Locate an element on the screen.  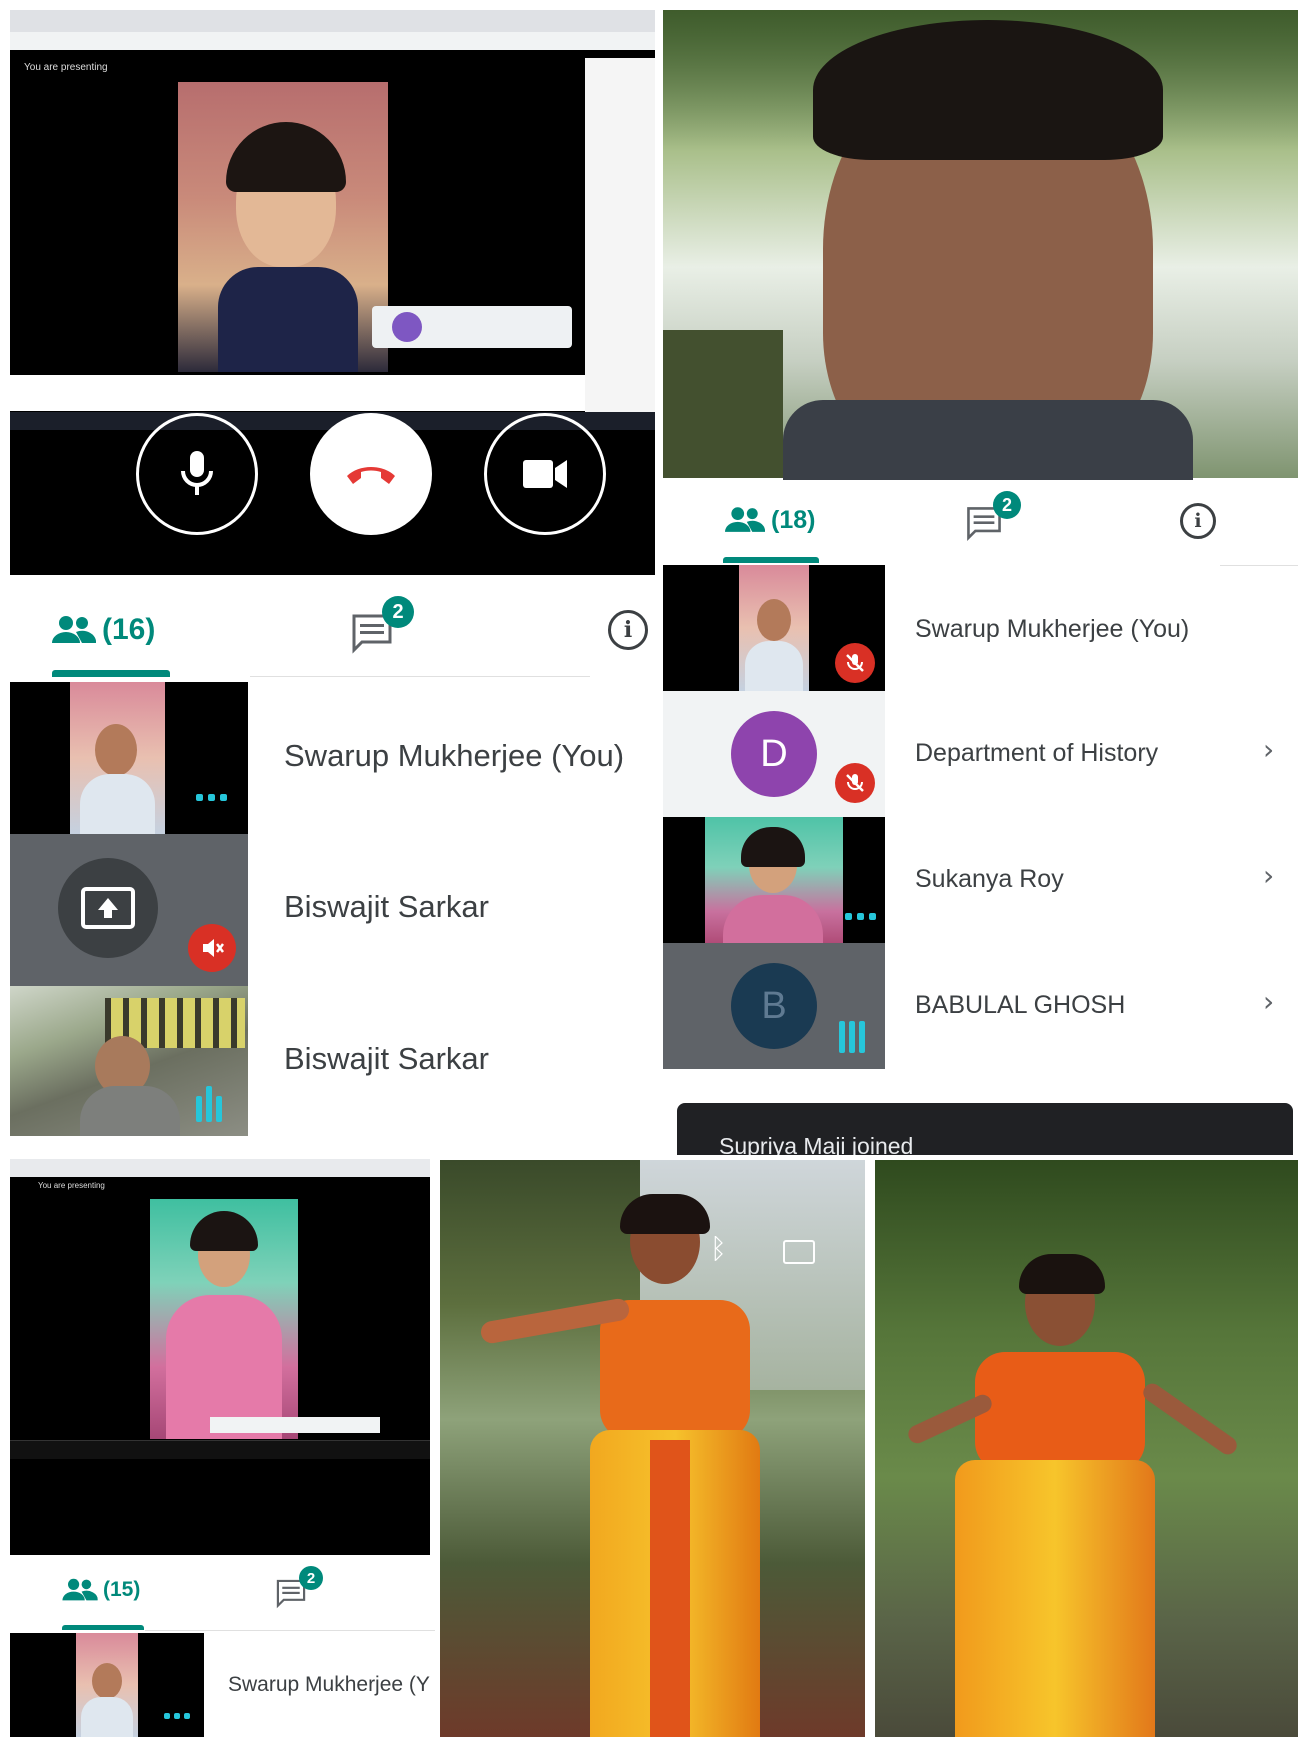
participant-row: D Department of History › is located at coordinates (980, 754).